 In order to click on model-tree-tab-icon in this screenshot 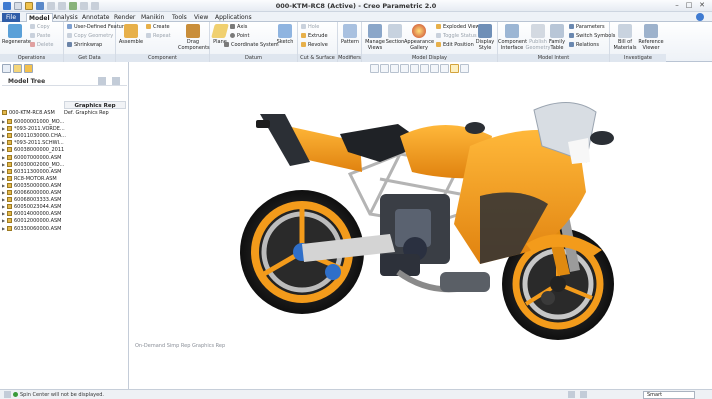, I will do `click(6, 68)`.